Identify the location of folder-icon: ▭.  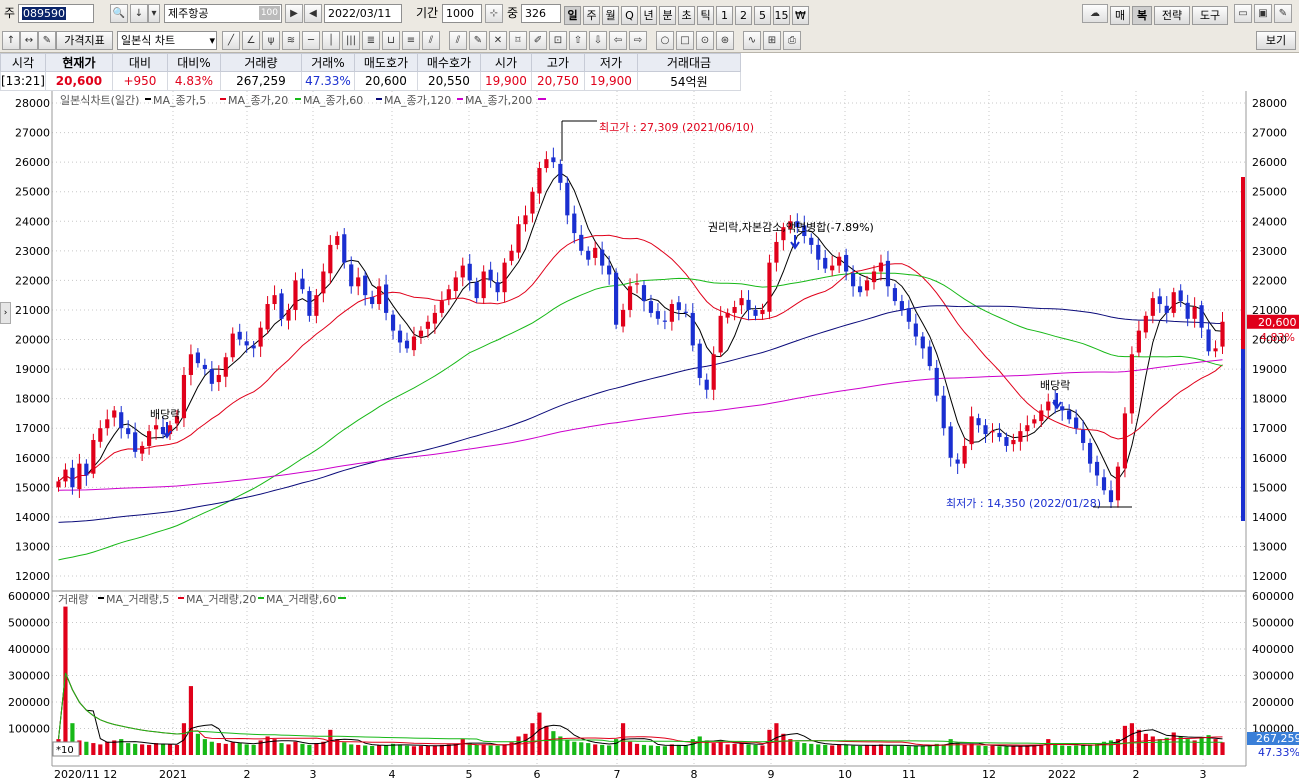
(1243, 13).